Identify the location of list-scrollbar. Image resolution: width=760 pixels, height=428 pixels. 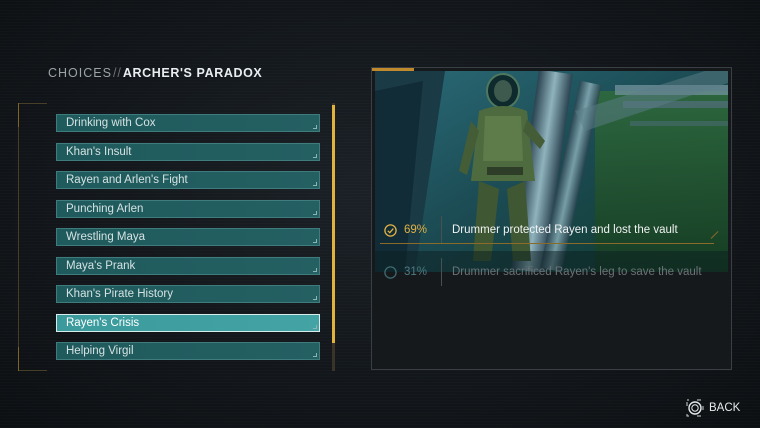
(333, 237).